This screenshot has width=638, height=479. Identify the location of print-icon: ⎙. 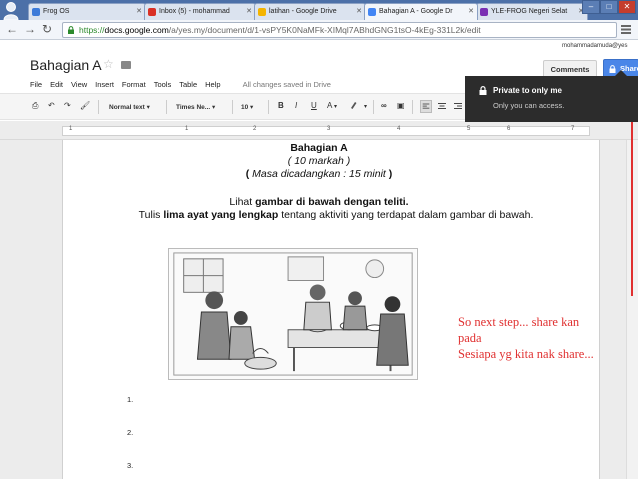
(35, 106).